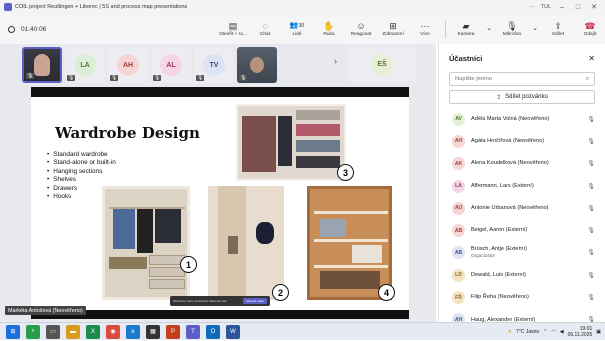 This screenshot has height=341, width=605. I want to click on avatar: AV, so click(458, 119).